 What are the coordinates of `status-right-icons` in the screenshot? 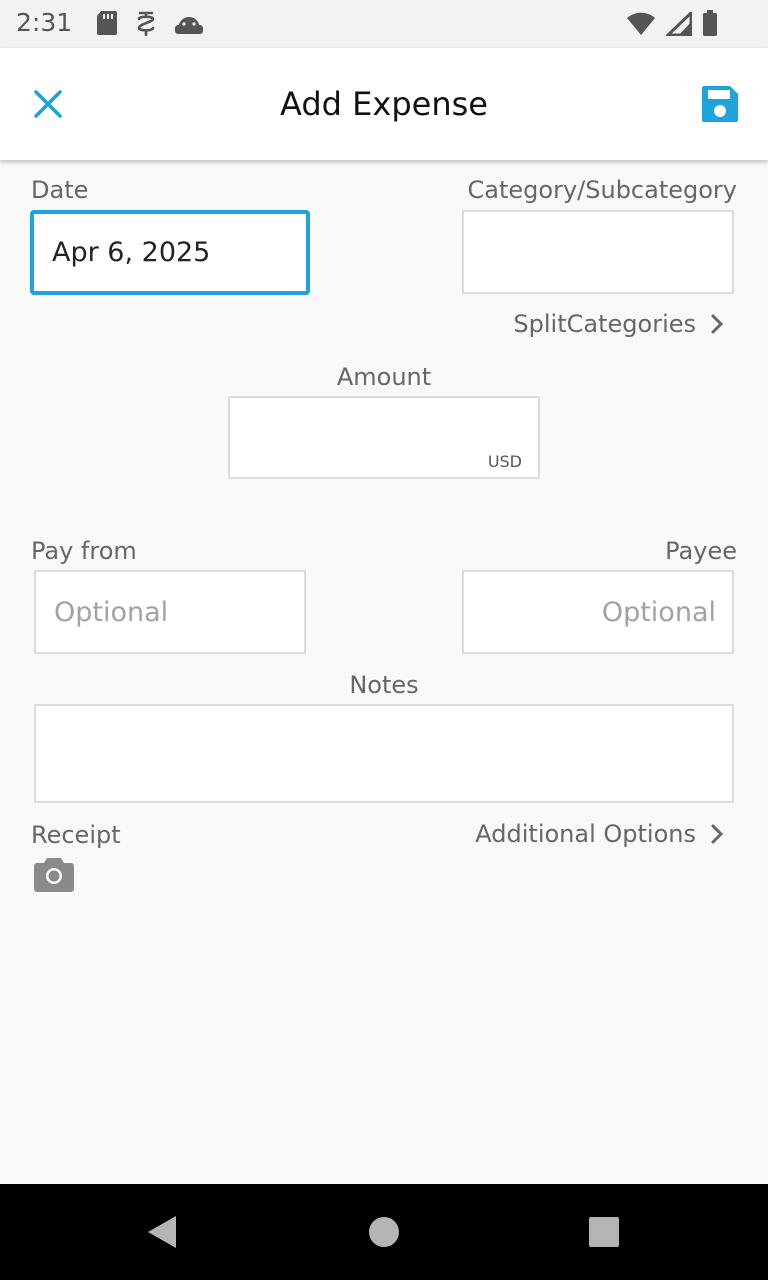 It's located at (672, 23).